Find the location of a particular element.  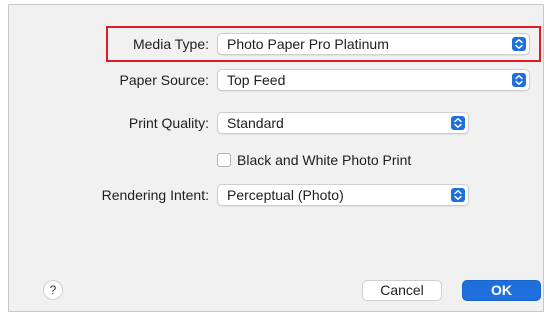

cancel-button: Cancel is located at coordinates (402, 290).